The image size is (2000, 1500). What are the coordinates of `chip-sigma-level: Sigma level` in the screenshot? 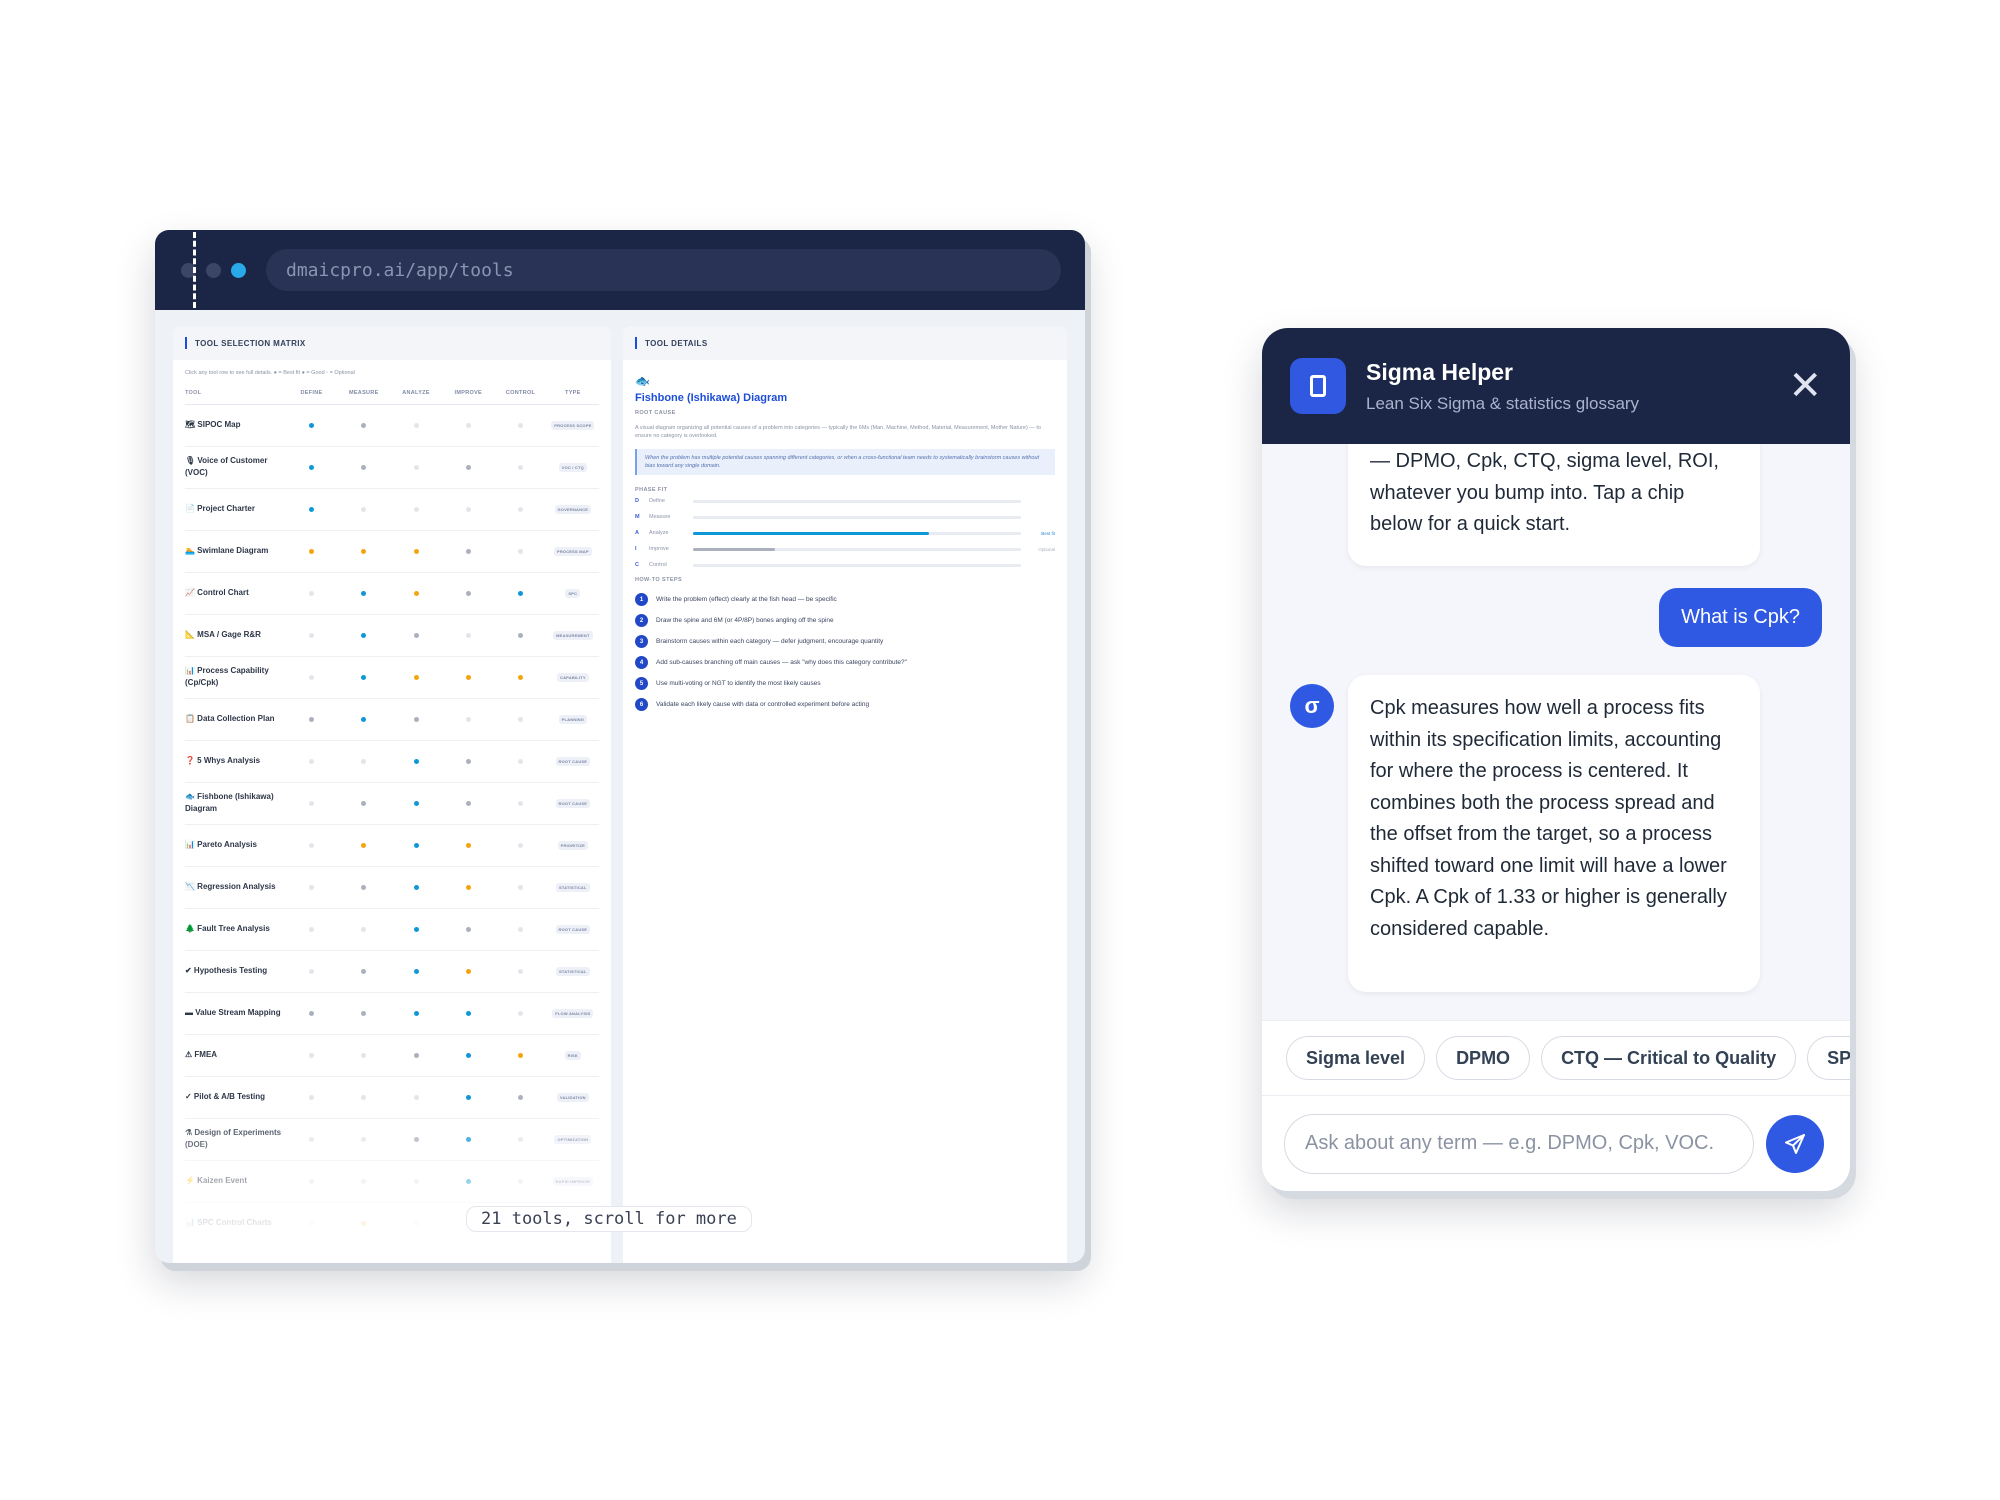 It's located at (1356, 1058).